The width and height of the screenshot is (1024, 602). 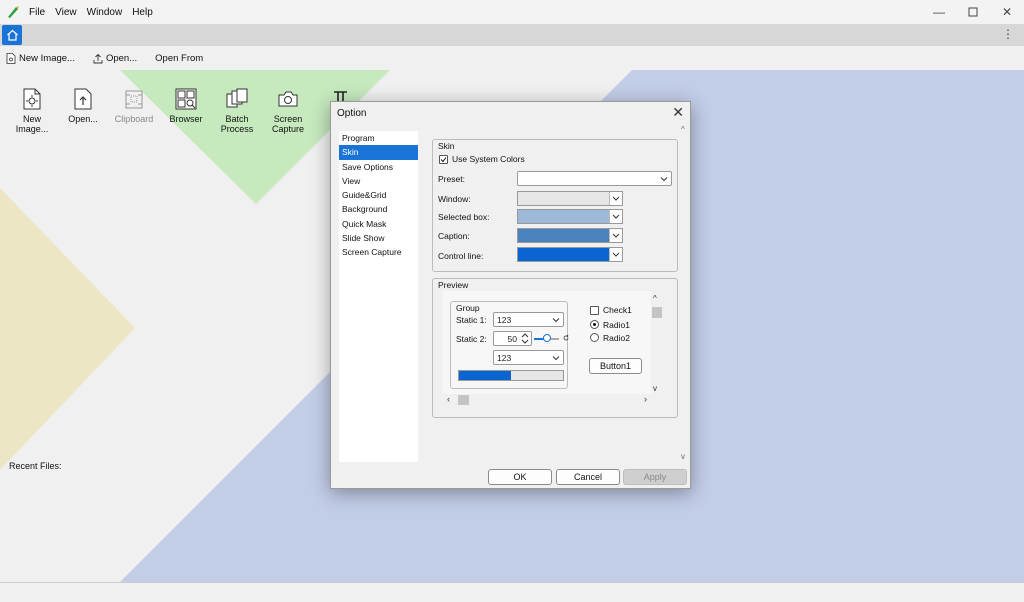 What do you see at coordinates (352, 113) in the screenshot?
I see `dialog-title: Option` at bounding box center [352, 113].